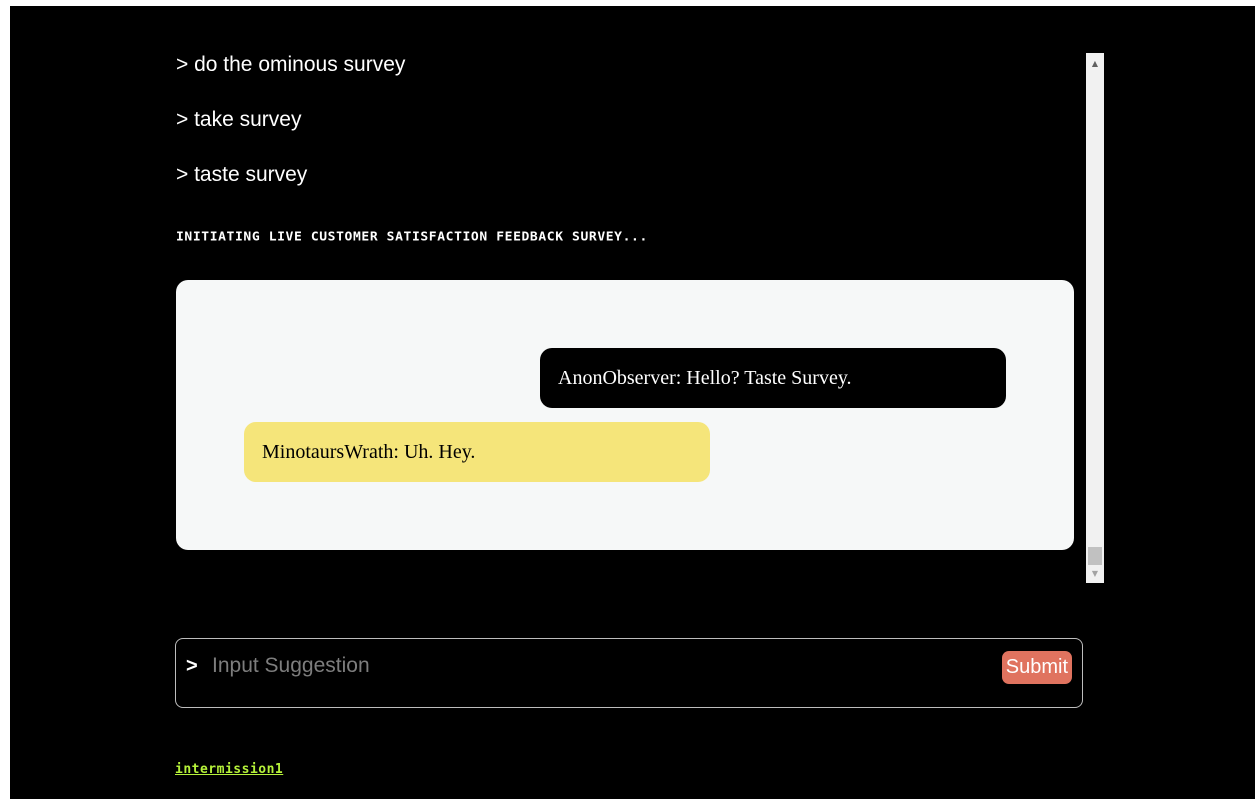  Describe the element at coordinates (592, 666) in the screenshot. I see `suggestion-input` at that location.